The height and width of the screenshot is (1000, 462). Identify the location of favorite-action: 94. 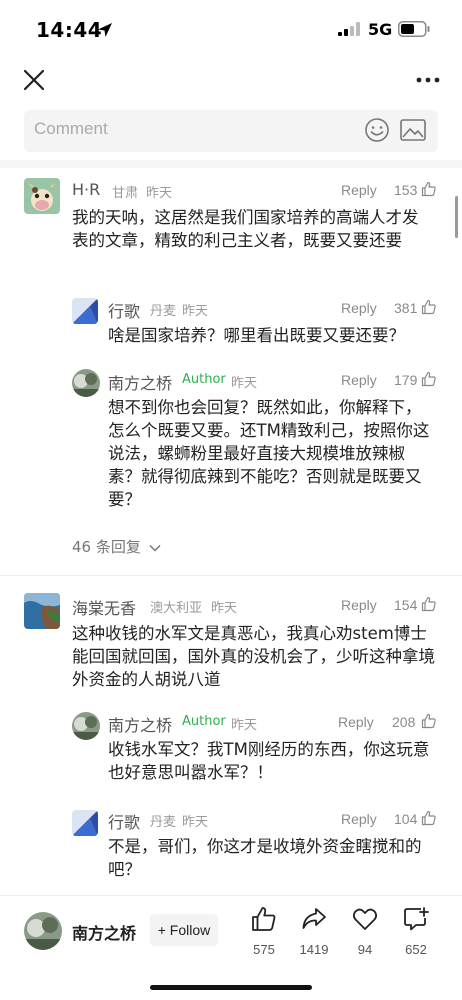
(365, 931).